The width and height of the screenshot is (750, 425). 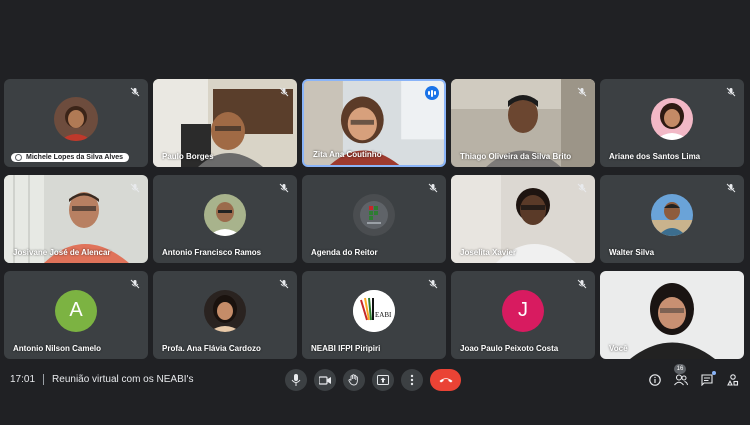 What do you see at coordinates (225, 123) in the screenshot?
I see `participant-tile: Paulo Borges` at bounding box center [225, 123].